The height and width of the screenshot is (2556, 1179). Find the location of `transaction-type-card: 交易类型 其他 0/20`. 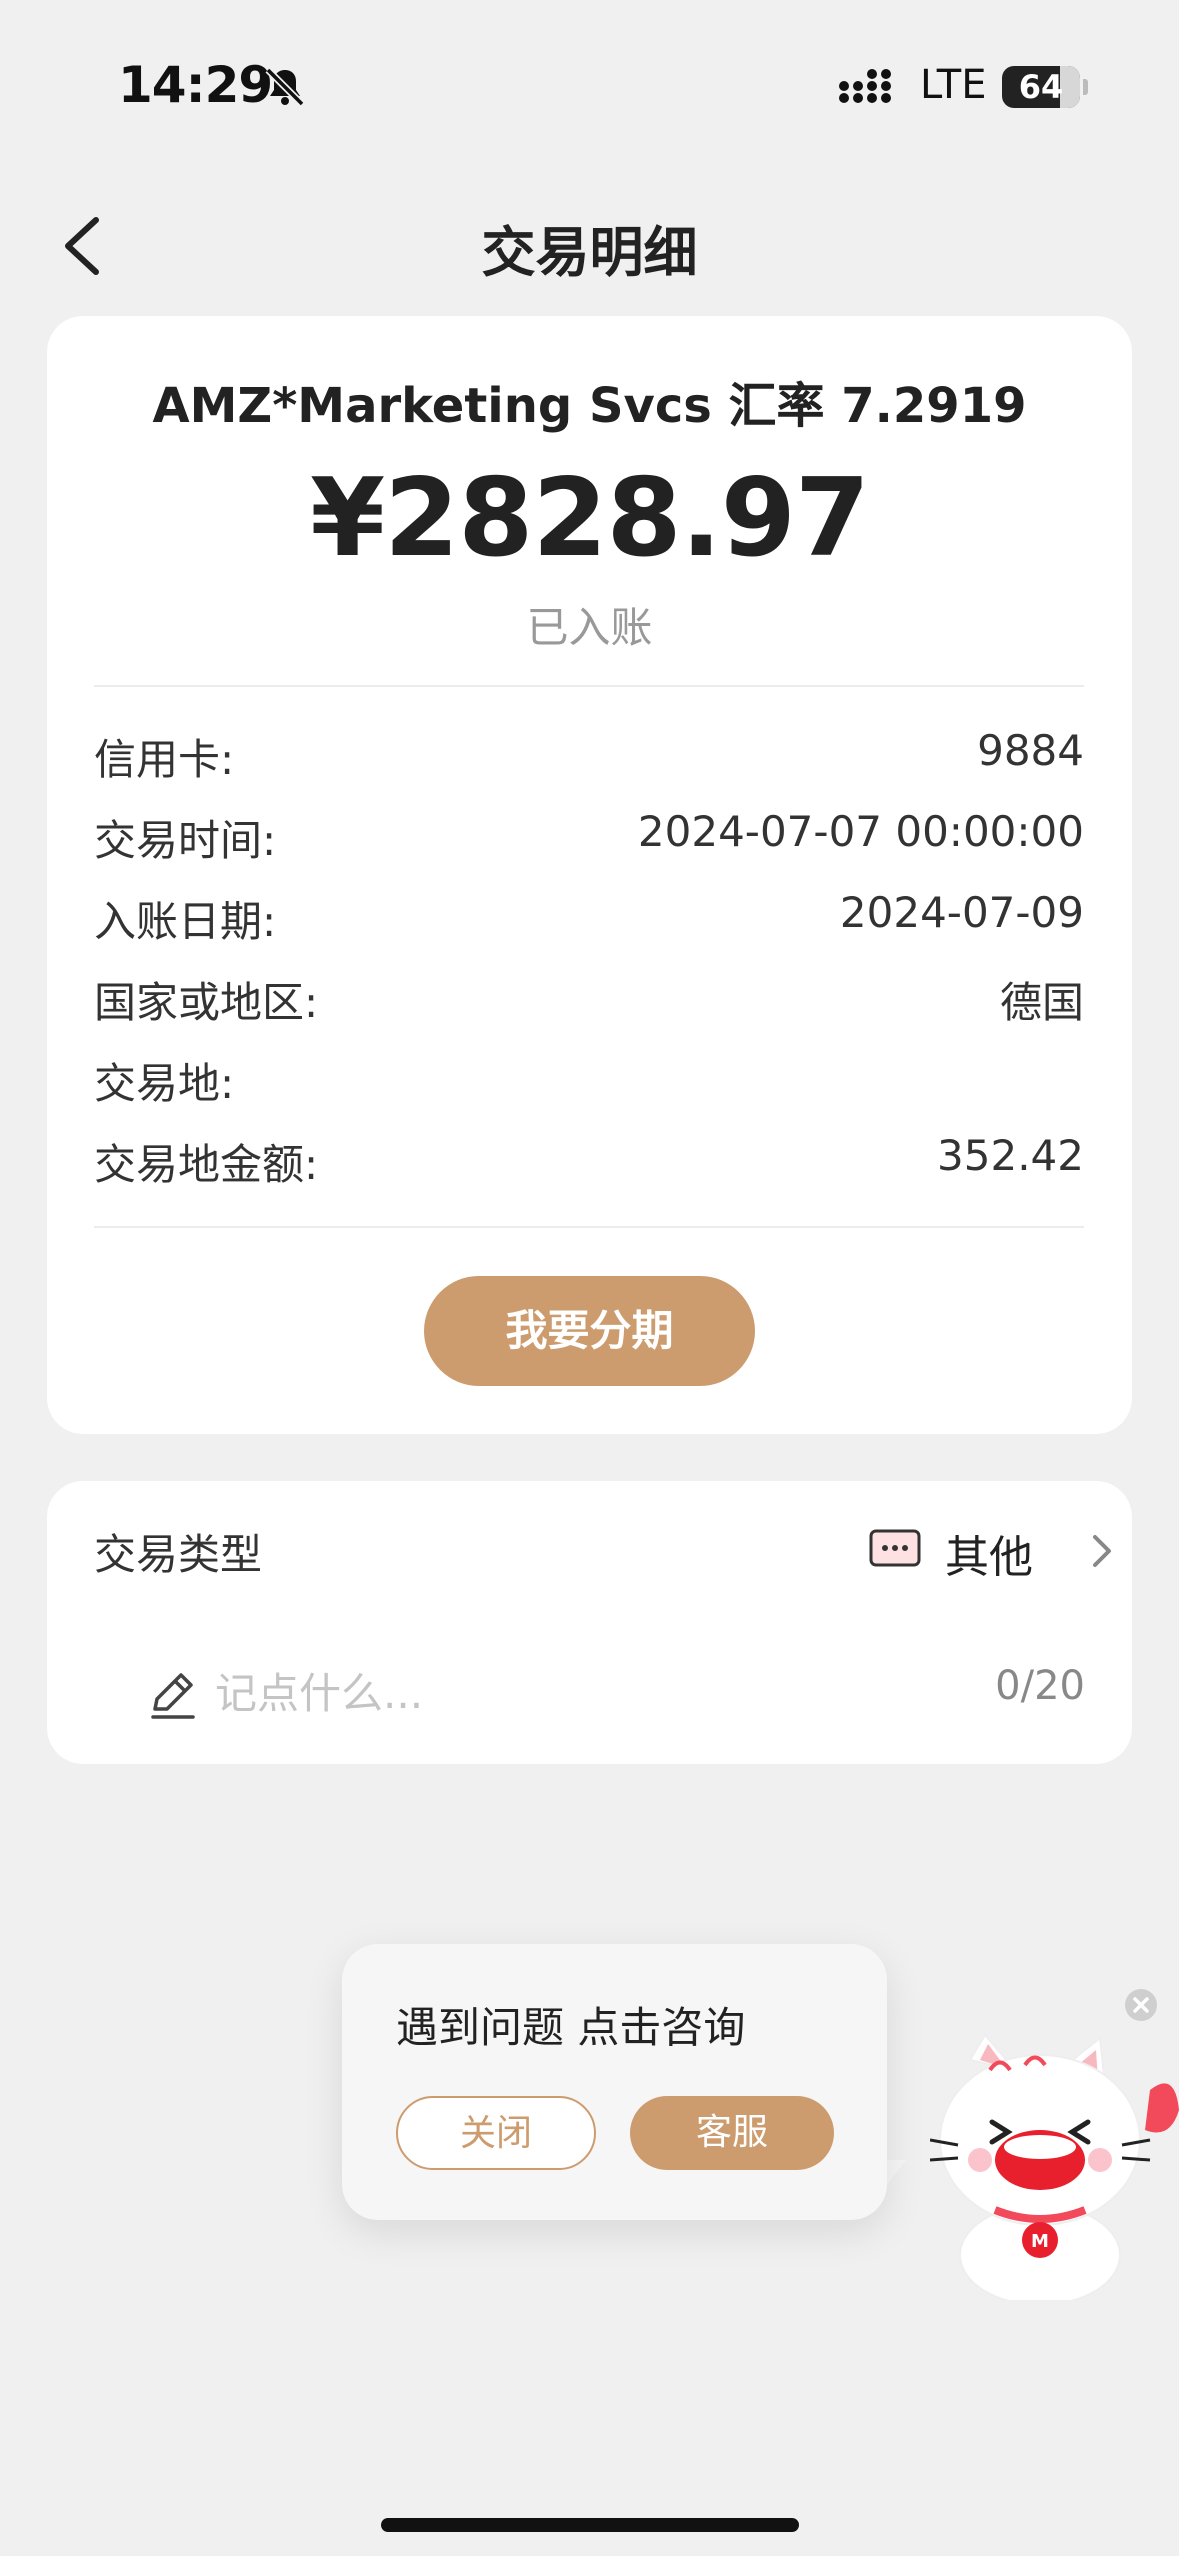

transaction-type-card: 交易类型 其他 0/20 is located at coordinates (589, 1622).